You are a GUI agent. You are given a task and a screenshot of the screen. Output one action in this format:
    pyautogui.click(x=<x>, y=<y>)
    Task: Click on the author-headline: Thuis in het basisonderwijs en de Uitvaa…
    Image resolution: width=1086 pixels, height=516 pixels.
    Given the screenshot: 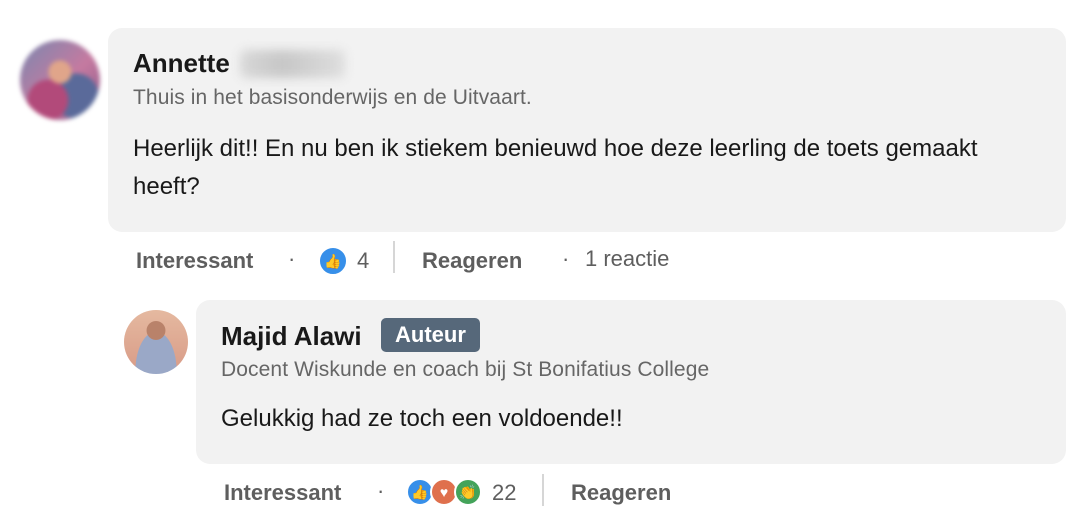 What is the action you would take?
    pyautogui.click(x=332, y=97)
    